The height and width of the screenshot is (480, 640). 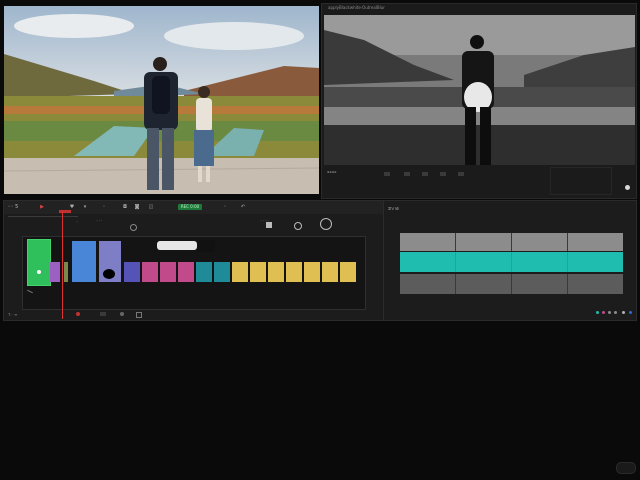 What do you see at coordinates (626, 468) in the screenshot?
I see `watermark-logo` at bounding box center [626, 468].